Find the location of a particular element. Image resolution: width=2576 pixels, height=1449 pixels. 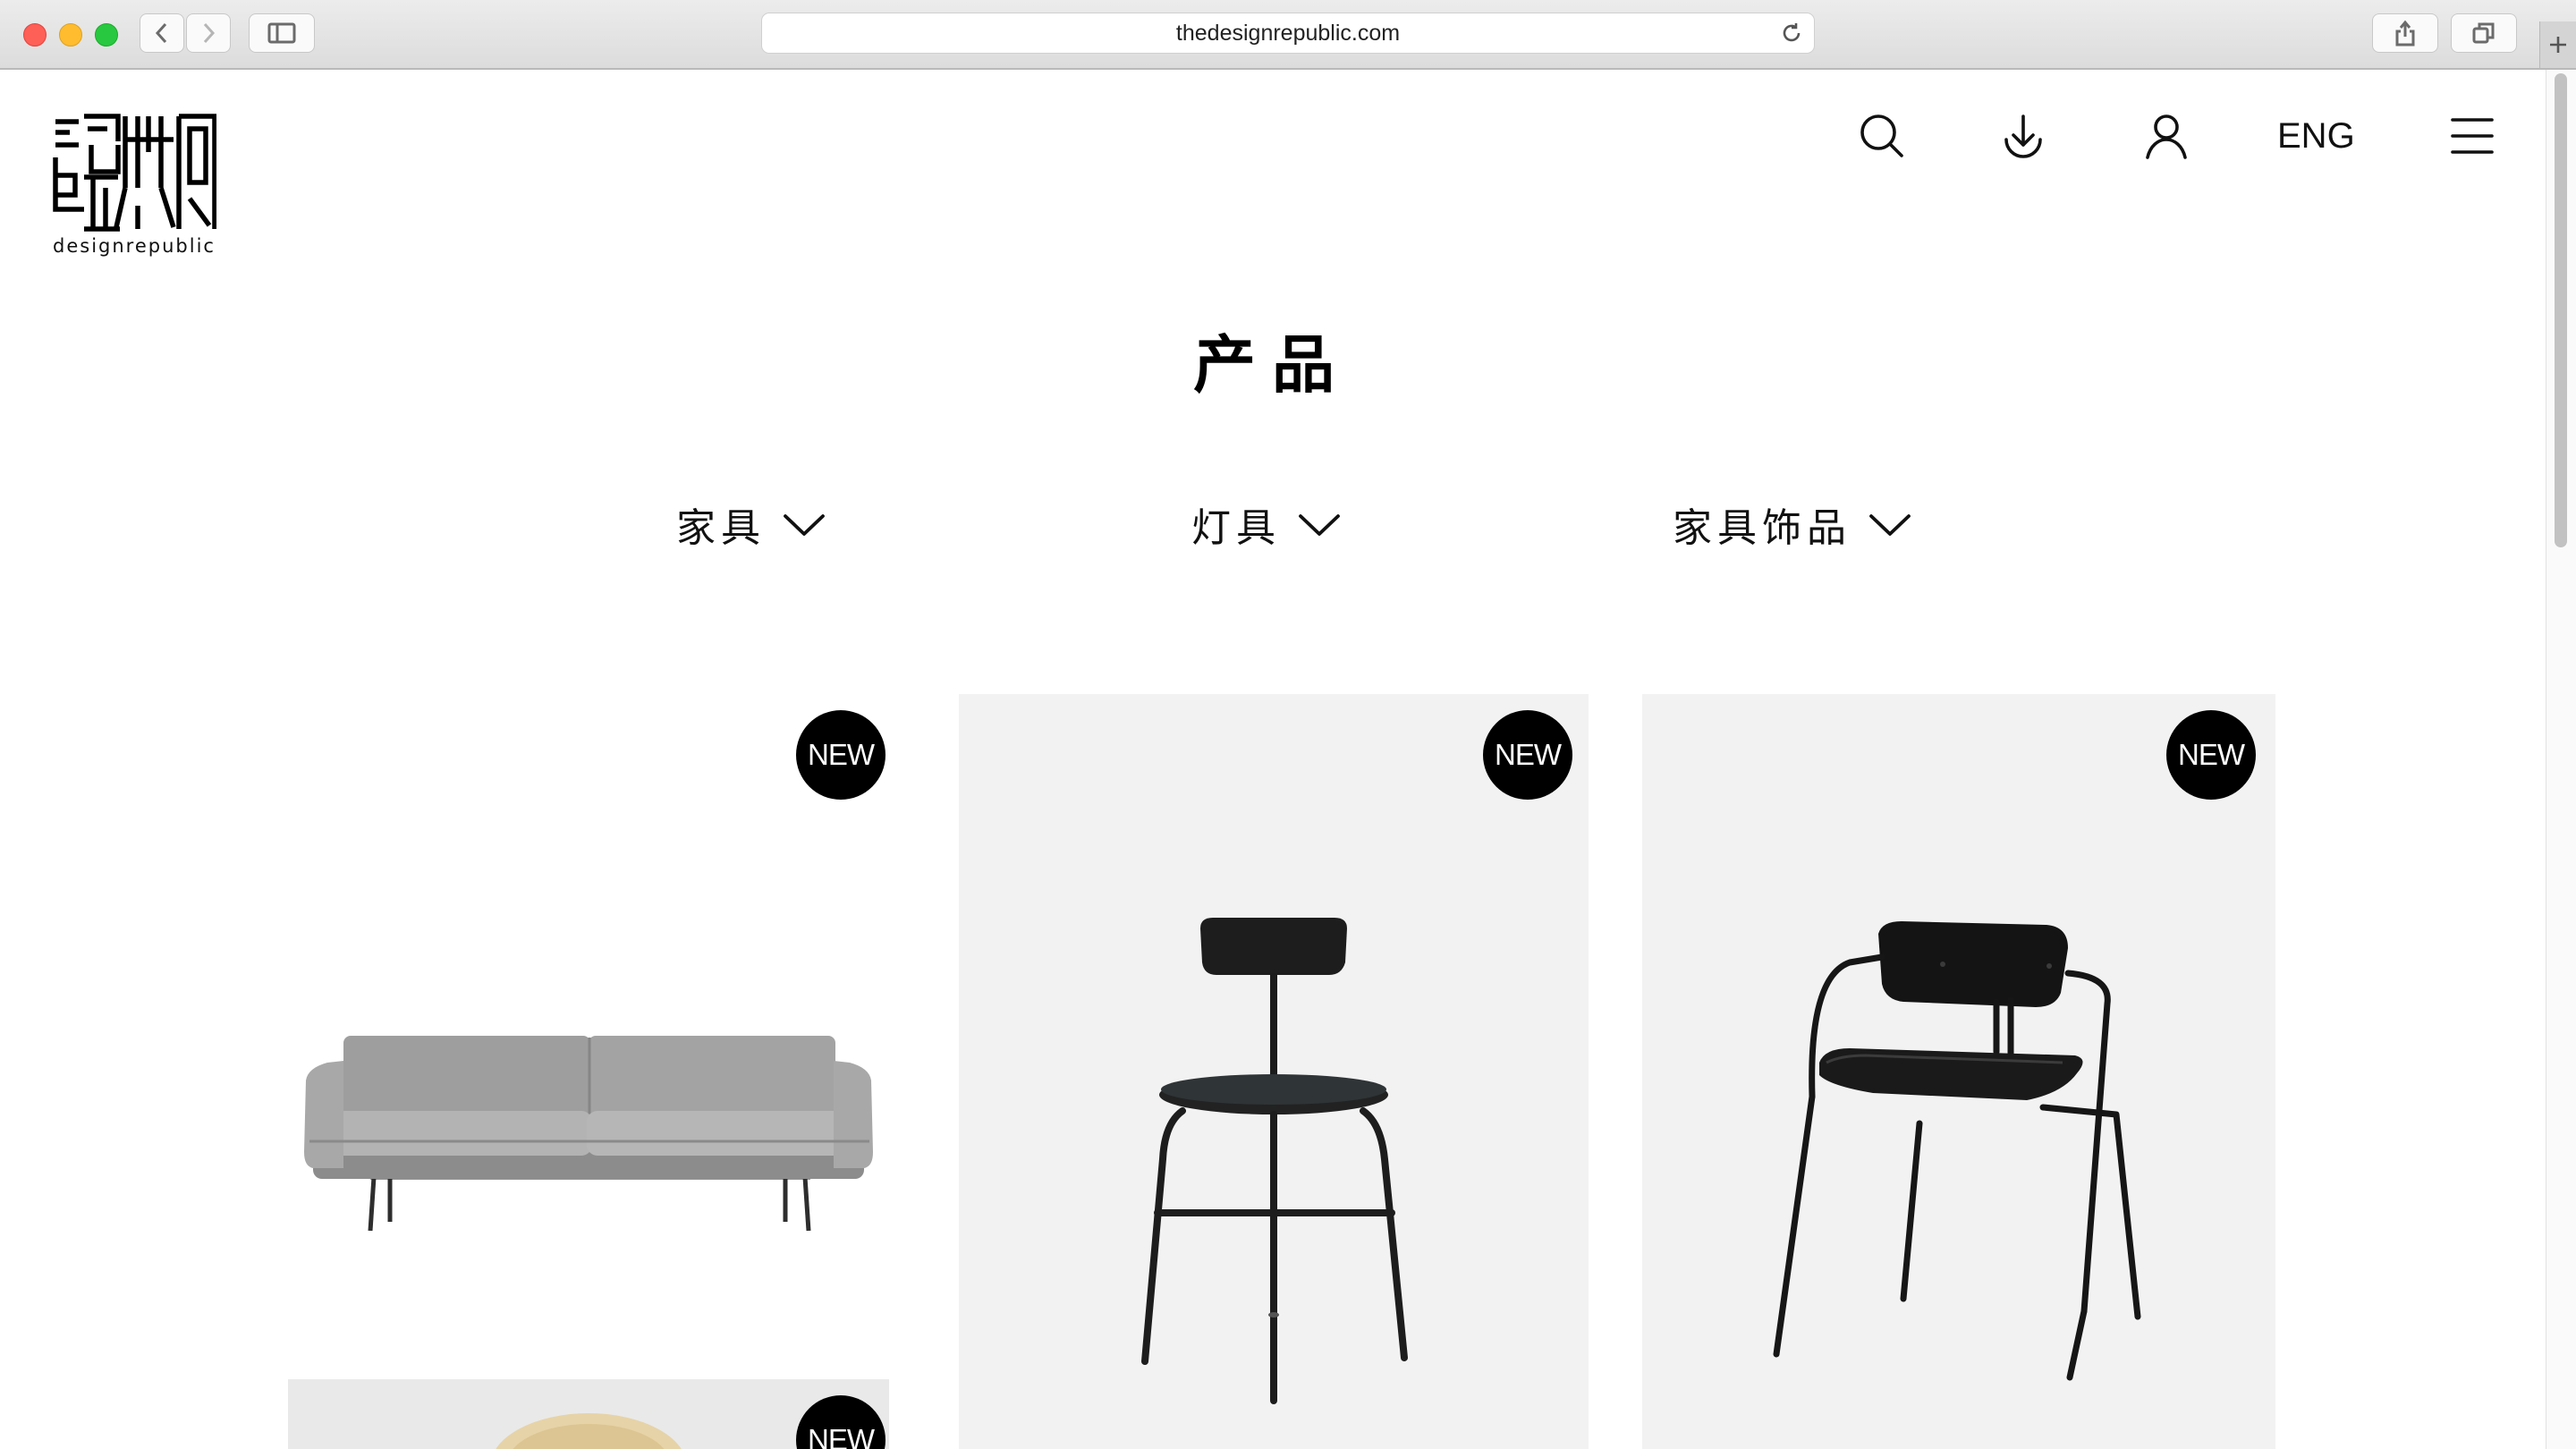

logo-mark is located at coordinates (135, 173).